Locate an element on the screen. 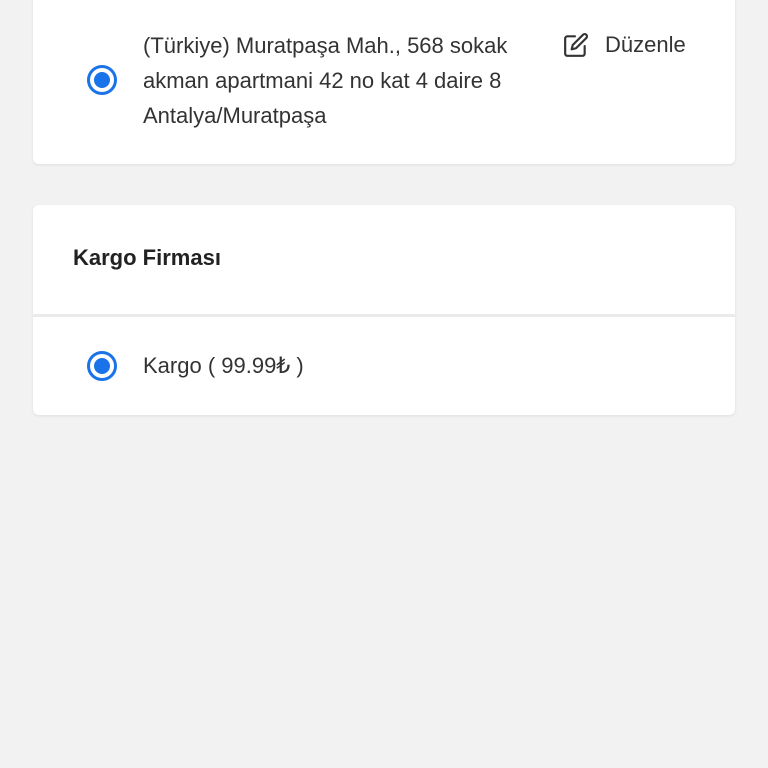  edit-address-button: Düzenle is located at coordinates (624, 45).